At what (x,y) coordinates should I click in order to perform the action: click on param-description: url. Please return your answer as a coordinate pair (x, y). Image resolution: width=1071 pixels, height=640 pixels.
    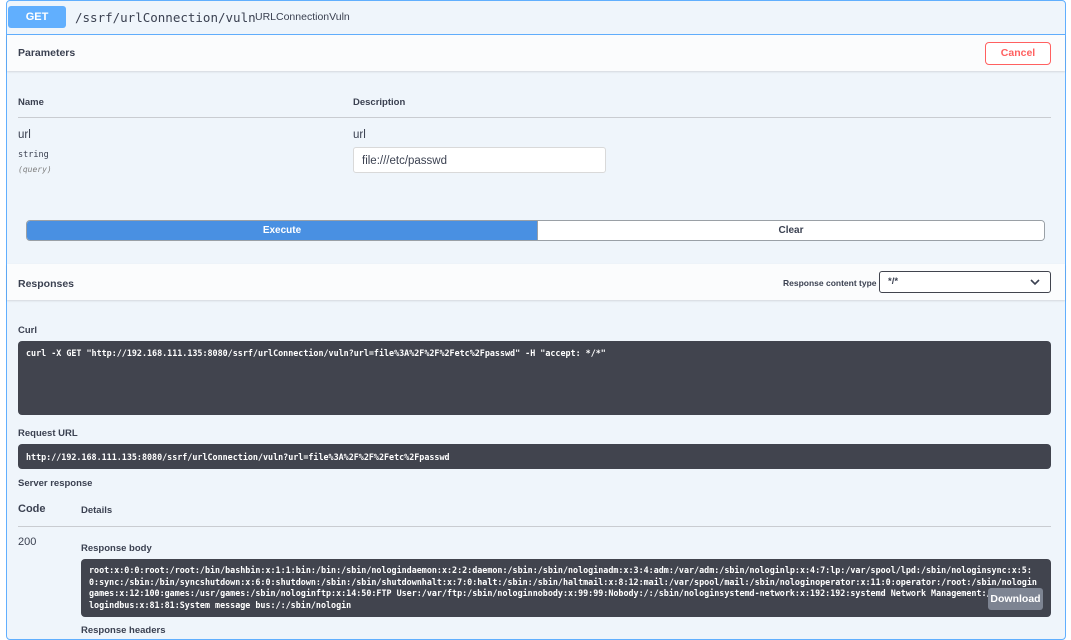
    Looking at the image, I should click on (359, 135).